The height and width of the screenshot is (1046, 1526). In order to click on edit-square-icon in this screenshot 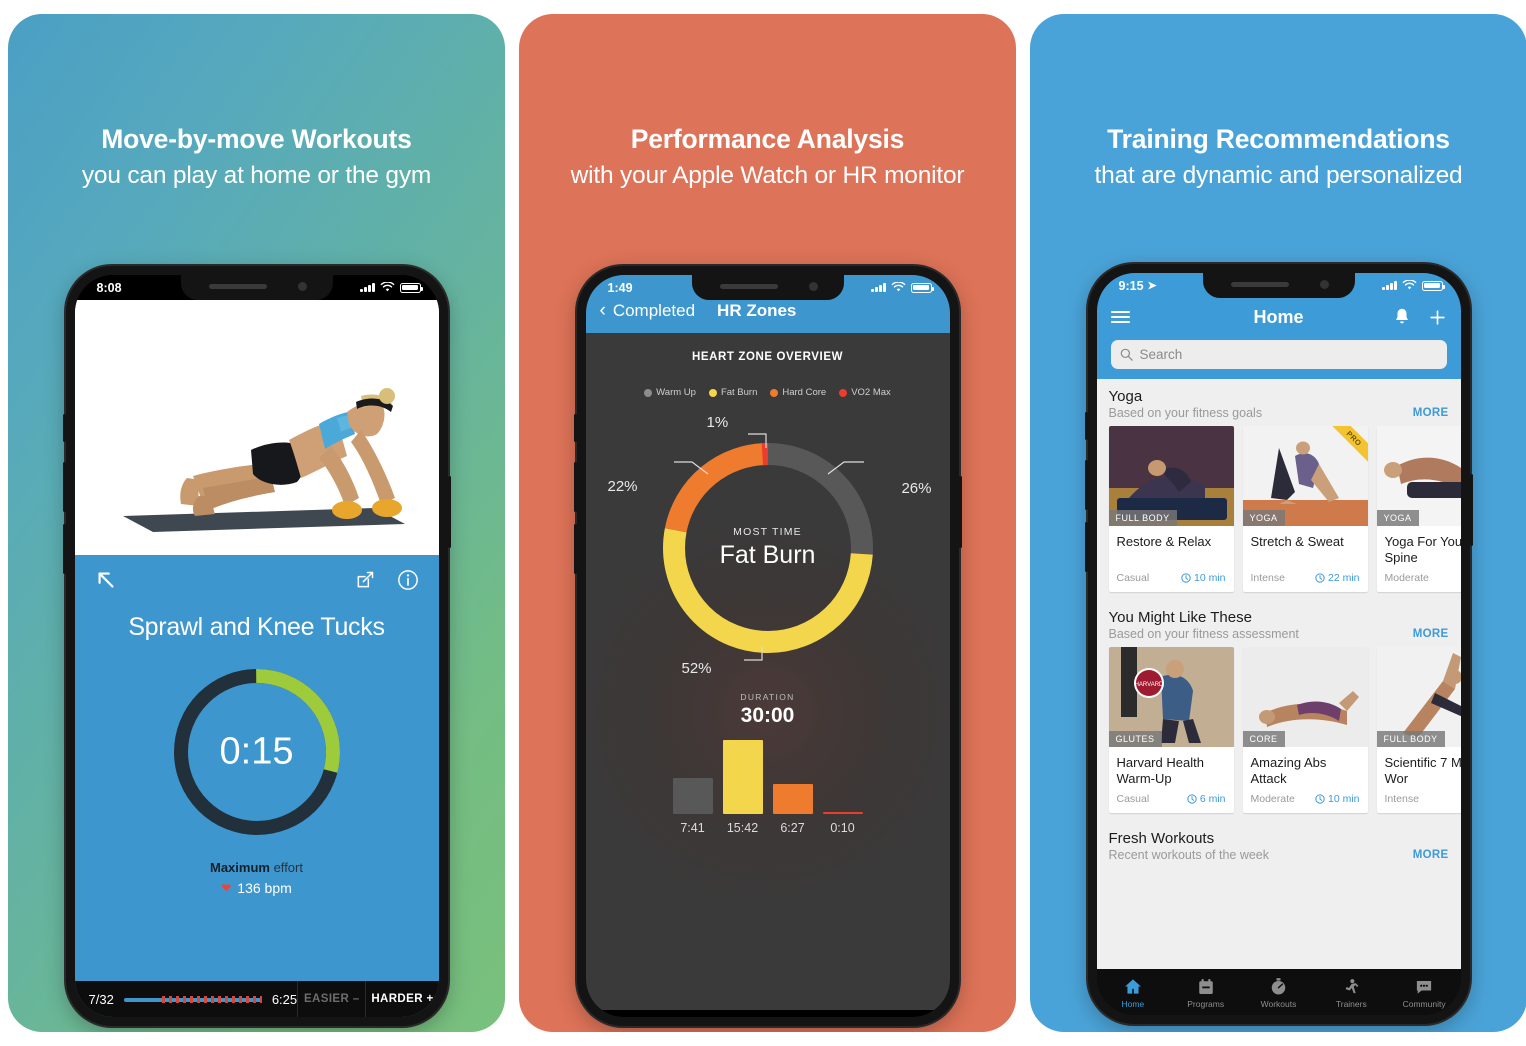, I will do `click(365, 580)`.